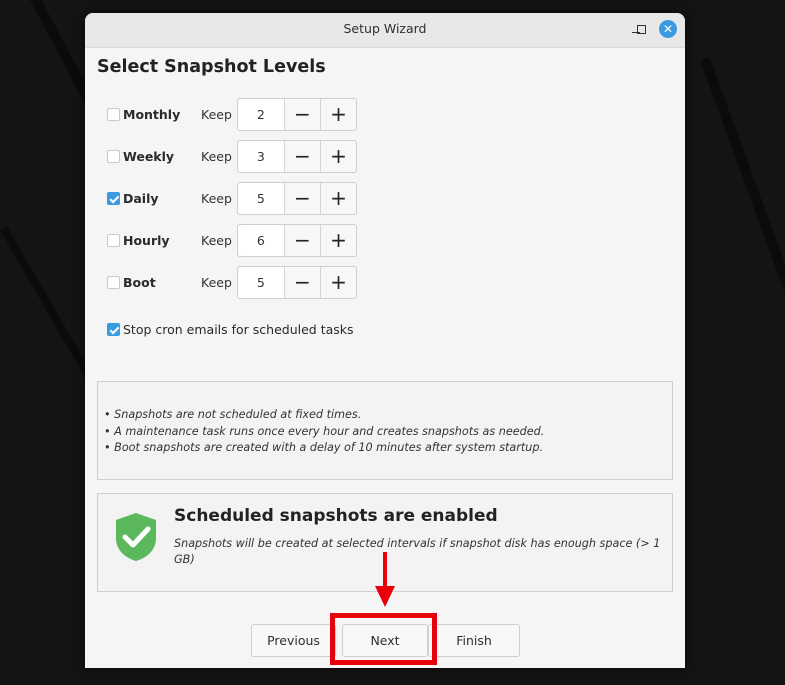  I want to click on daily-keep-spinbox: 5− +, so click(297, 198).